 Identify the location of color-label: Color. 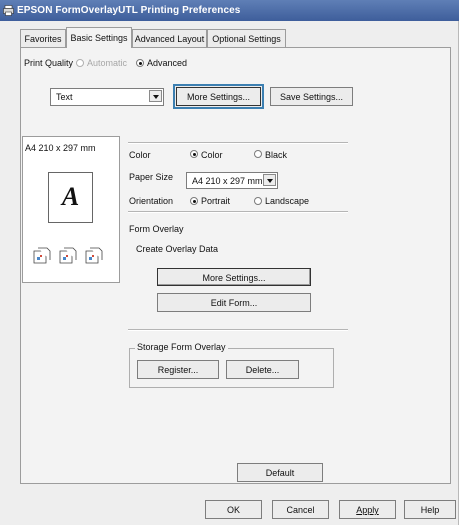
(140, 155).